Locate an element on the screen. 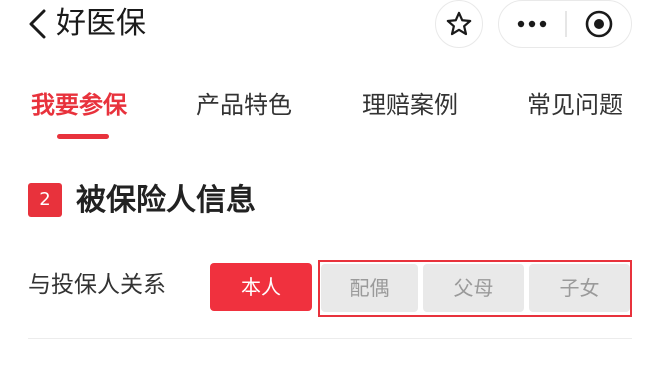 The image size is (660, 371). option-self-button: 本人 is located at coordinates (261, 287).